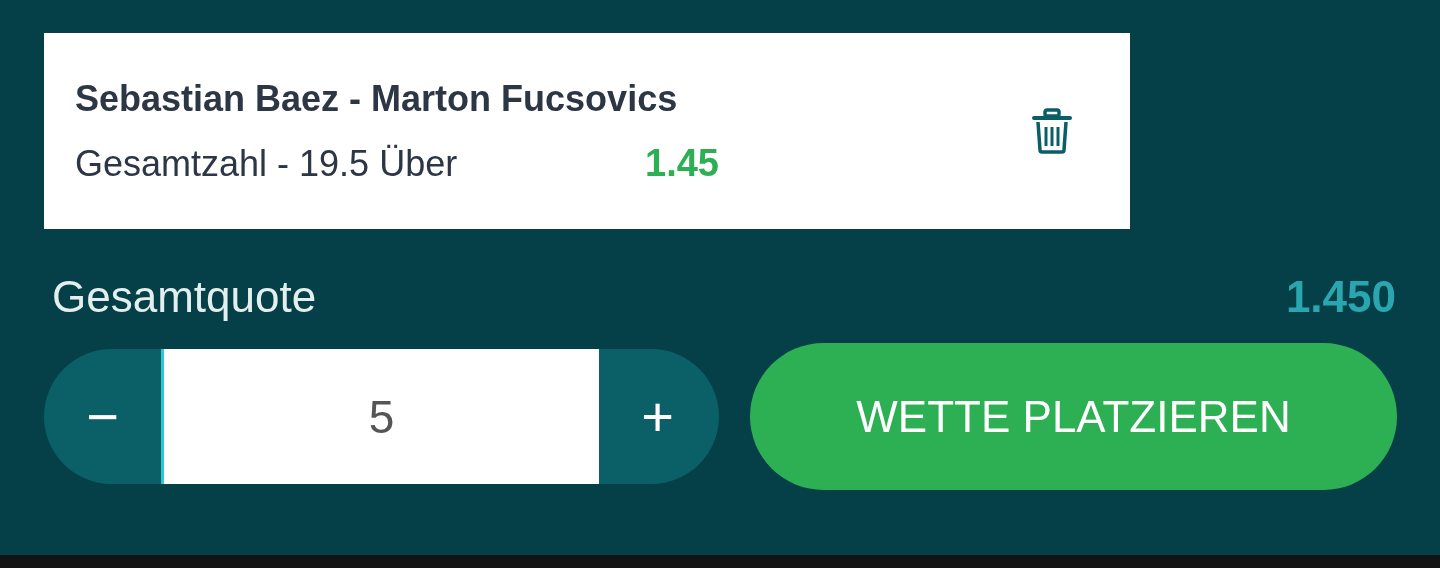 The width and height of the screenshot is (1440, 568). Describe the element at coordinates (184, 297) in the screenshot. I see `total-odds-label: Gesamtquote` at that location.